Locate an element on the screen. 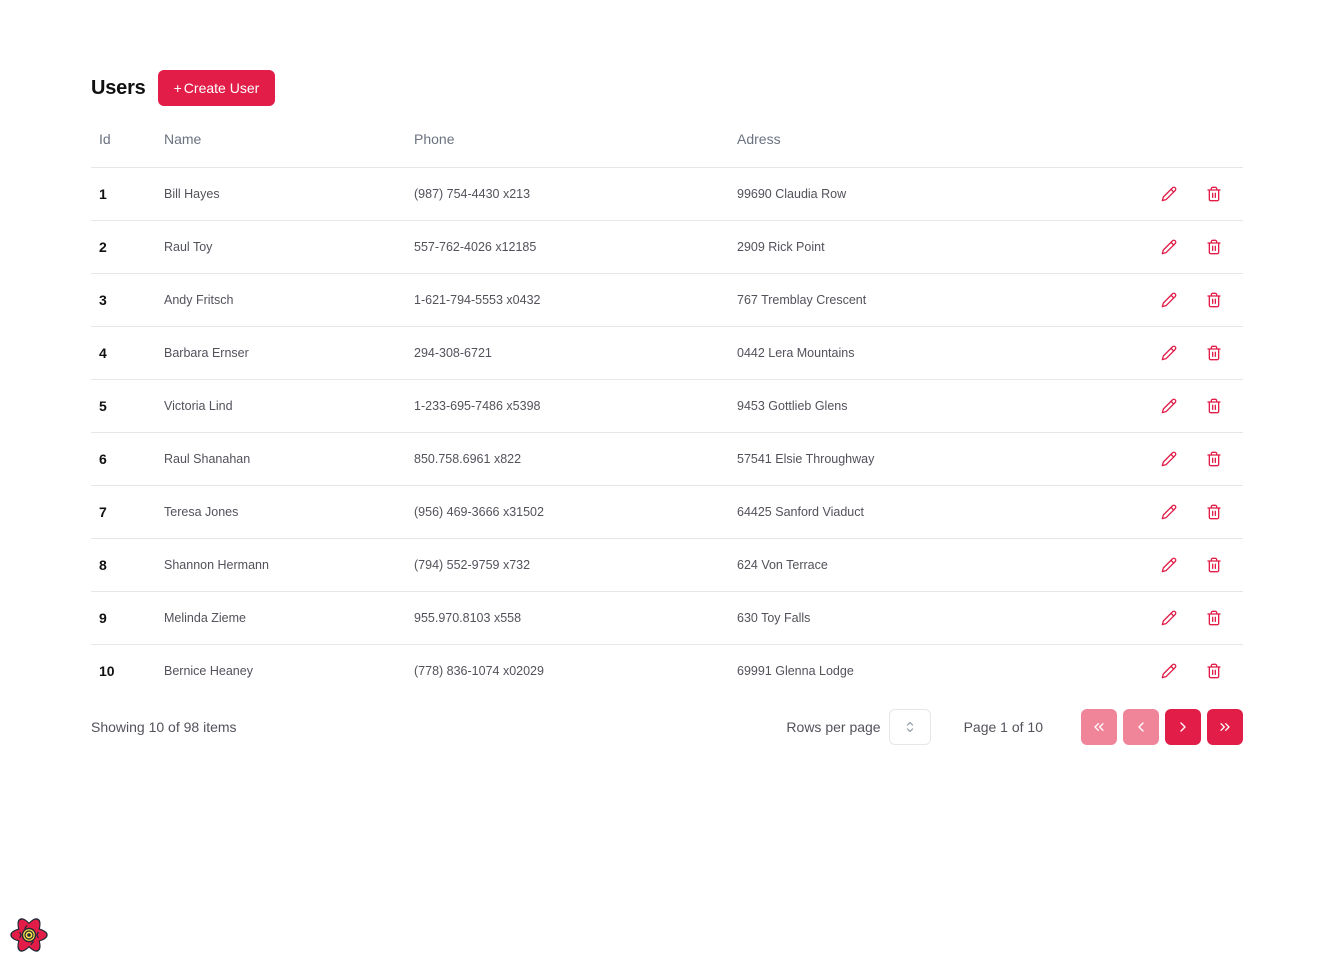  rows-per-page-select is located at coordinates (909, 727).